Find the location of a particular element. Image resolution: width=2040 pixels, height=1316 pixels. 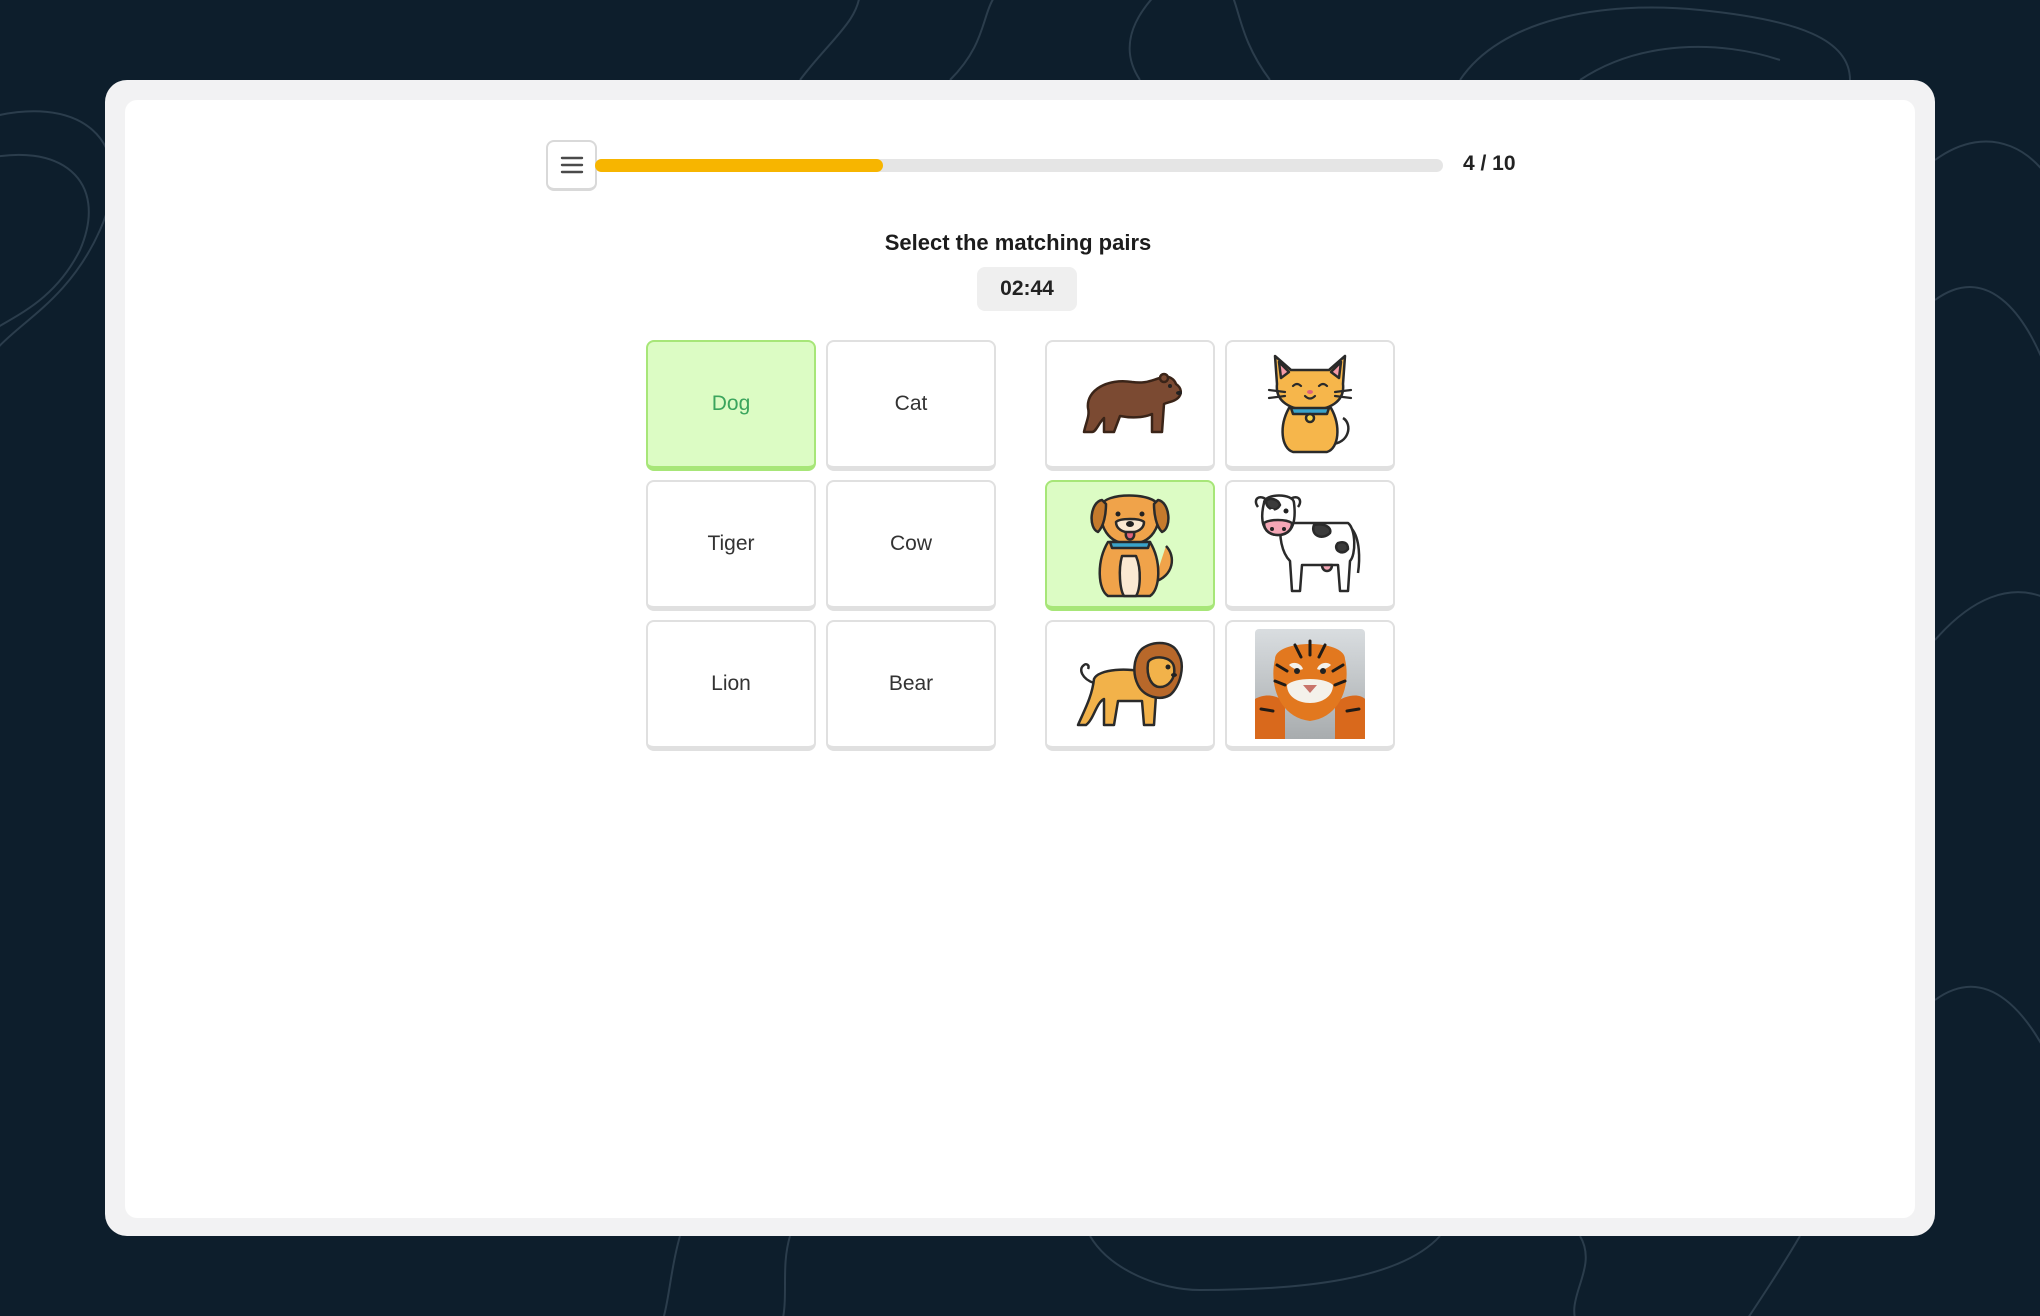

word-tile-lion: Lion is located at coordinates (731, 685).